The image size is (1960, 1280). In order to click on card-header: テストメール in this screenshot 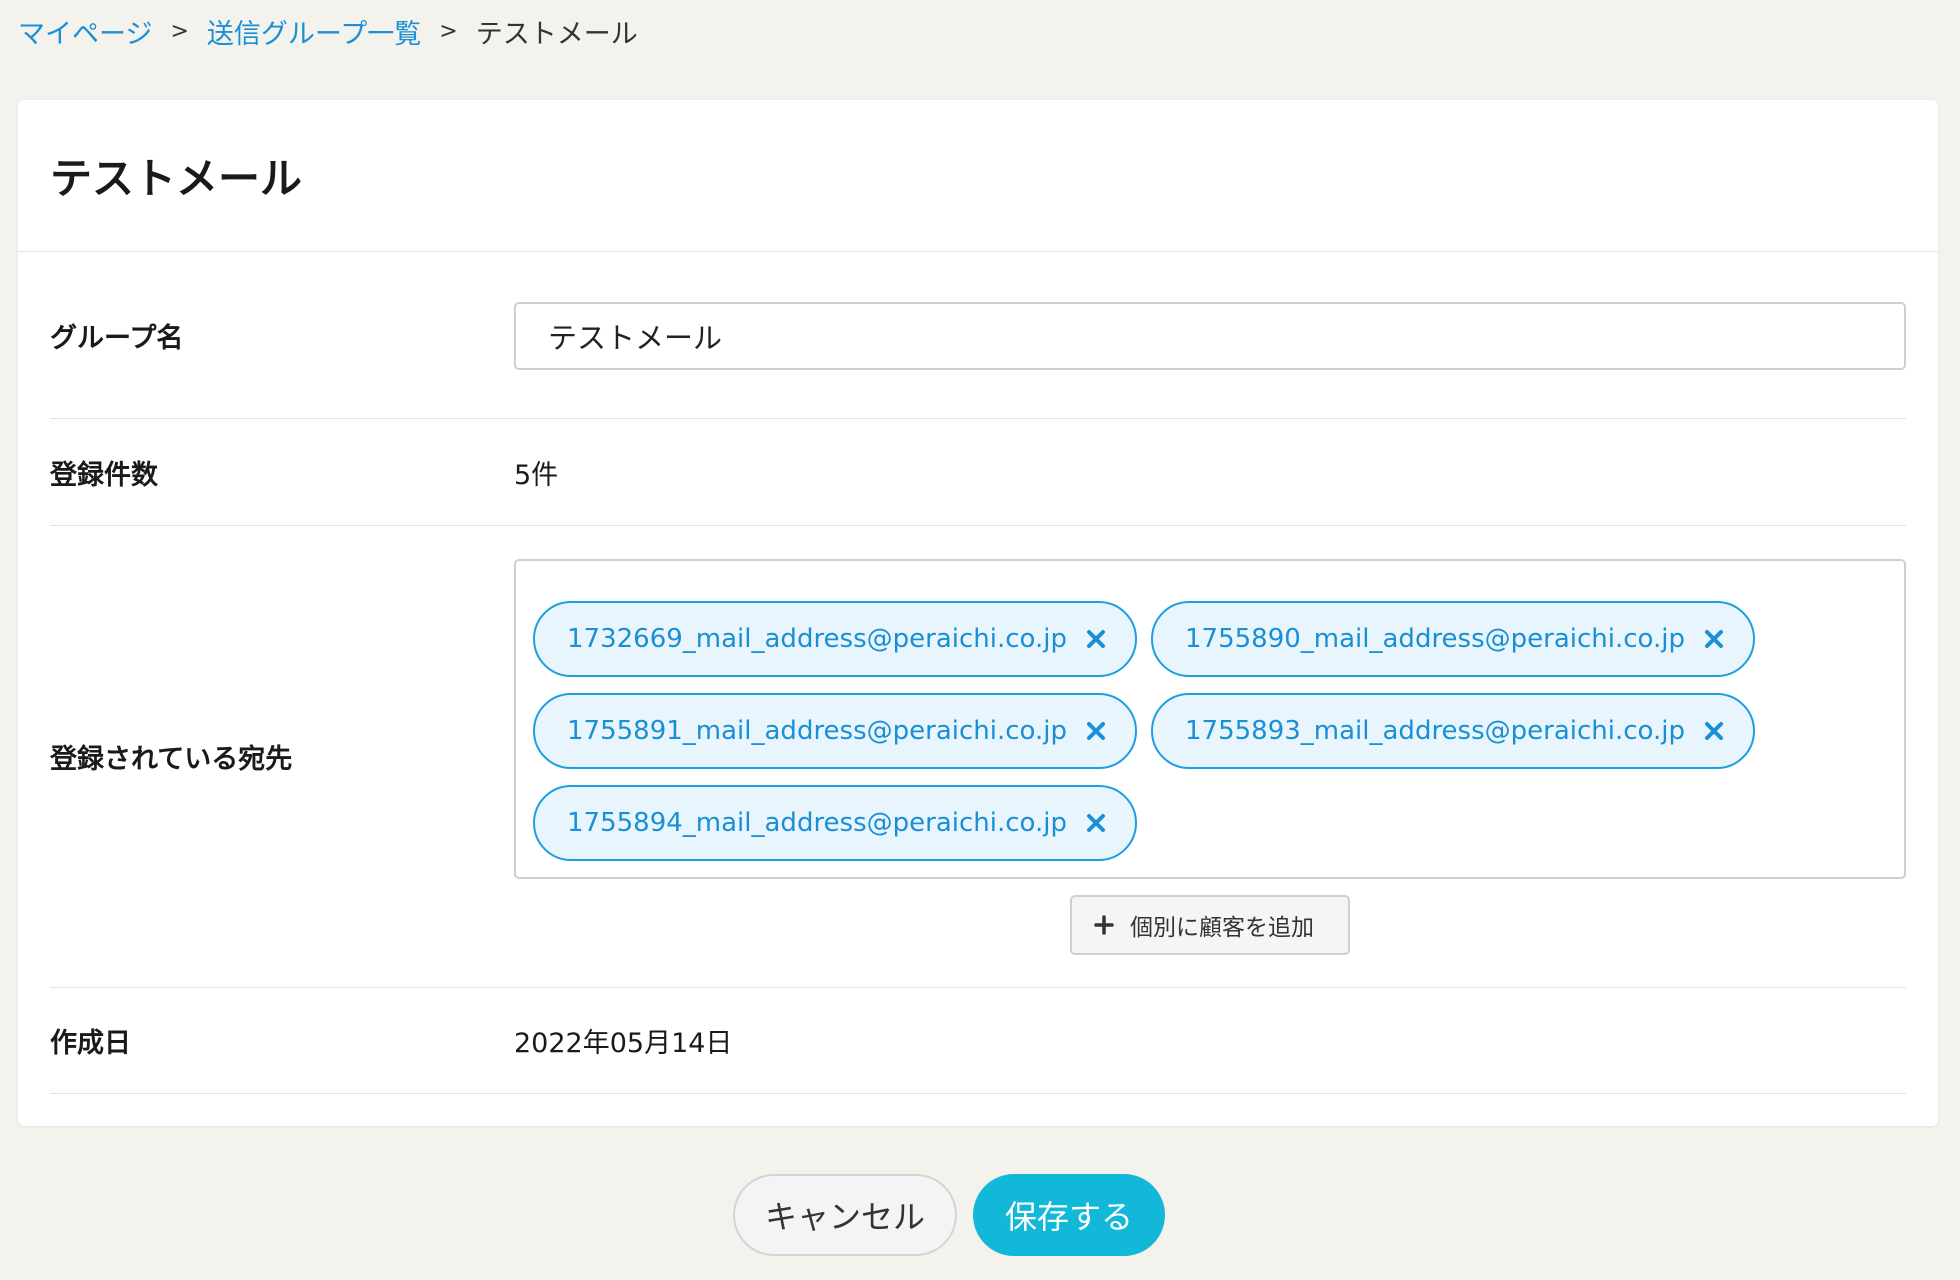, I will do `click(978, 176)`.